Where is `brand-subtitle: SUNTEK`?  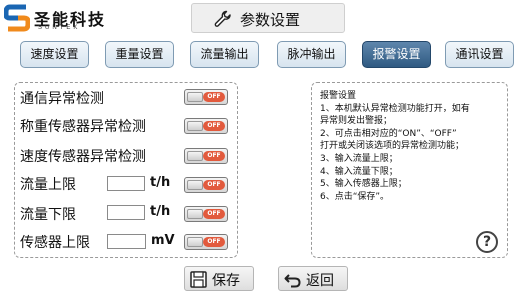 brand-subtitle: SUNTEK is located at coordinates (59, 28).